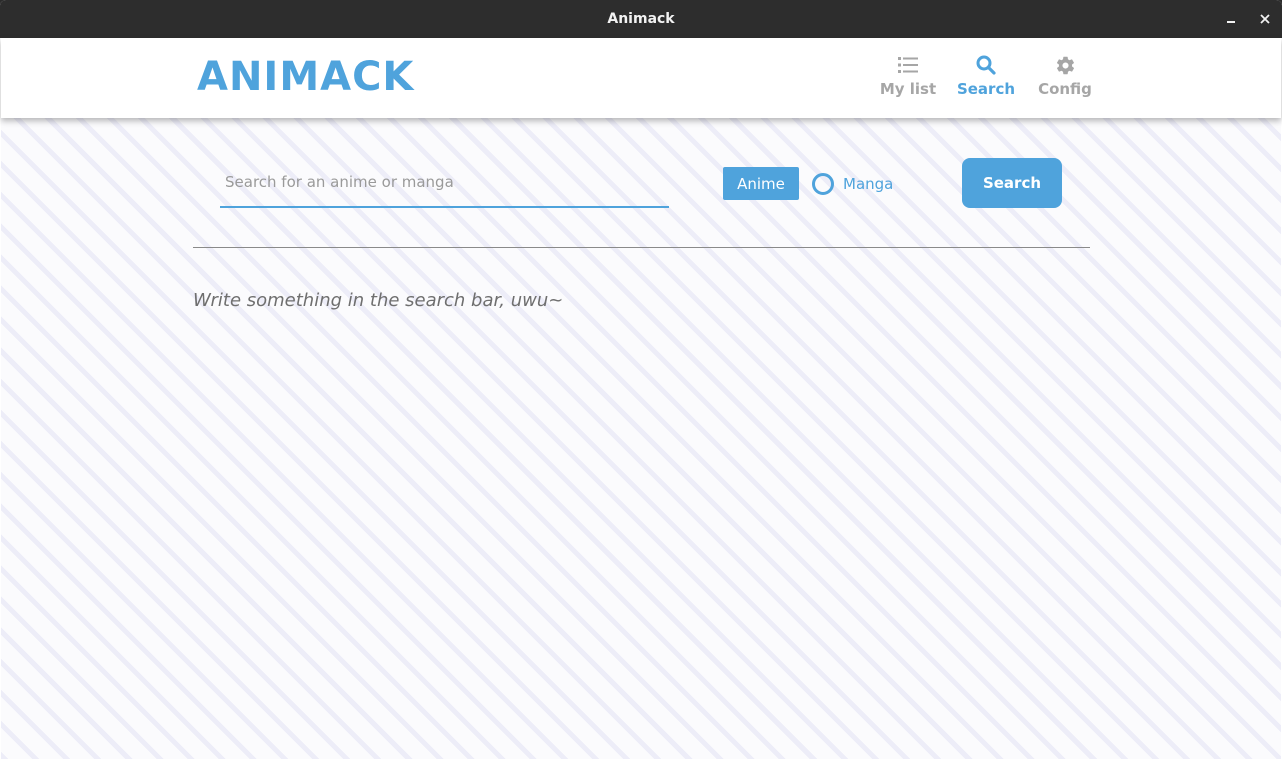 The height and width of the screenshot is (759, 1282). What do you see at coordinates (641, 78) in the screenshot?
I see `app-header: ANIMACK My list Search Config` at bounding box center [641, 78].